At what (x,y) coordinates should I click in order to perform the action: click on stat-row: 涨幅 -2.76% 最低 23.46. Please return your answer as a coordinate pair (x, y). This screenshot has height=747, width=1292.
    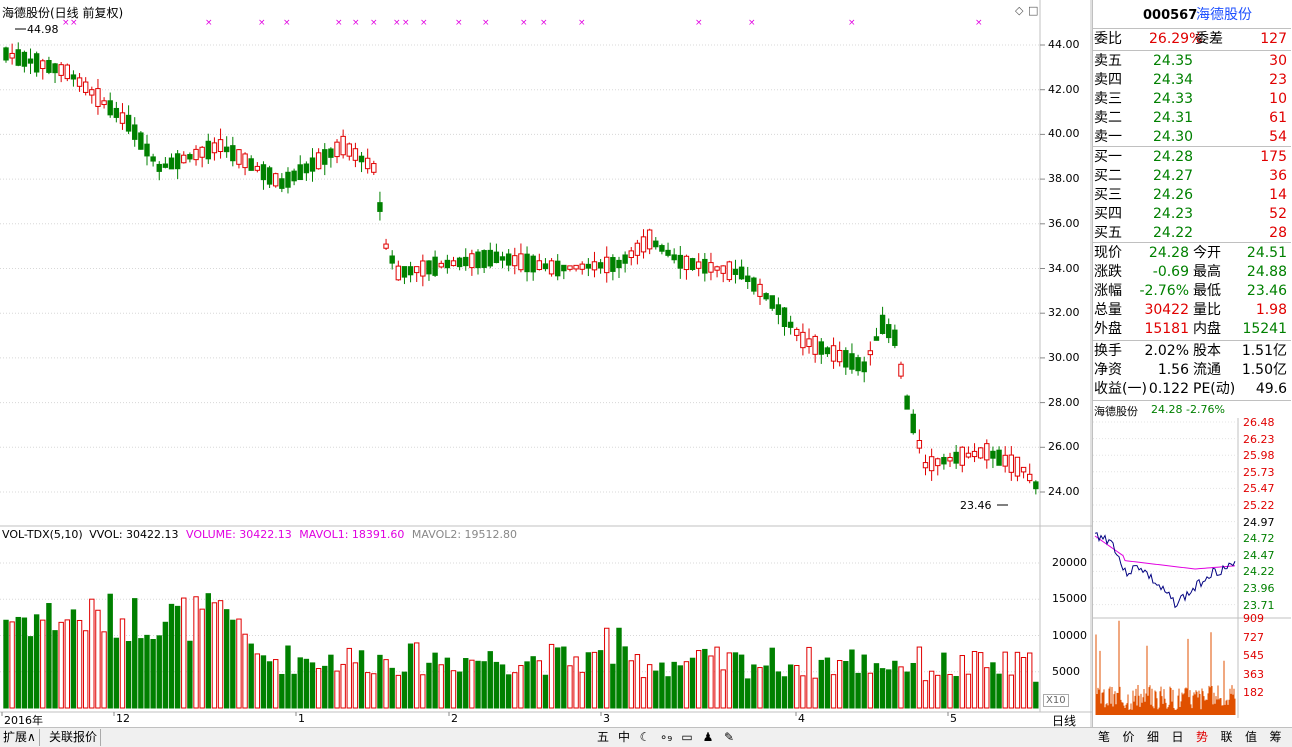
    Looking at the image, I should click on (1192, 291).